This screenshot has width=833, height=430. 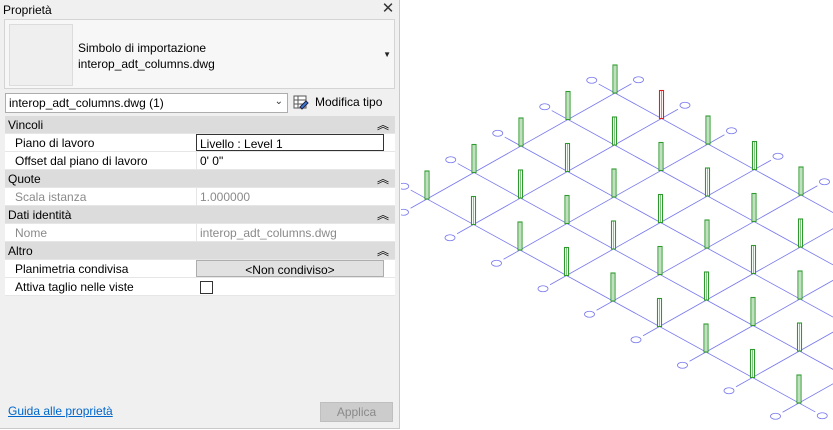 What do you see at coordinates (27, 10) in the screenshot?
I see `palette-title: Proprietà` at bounding box center [27, 10].